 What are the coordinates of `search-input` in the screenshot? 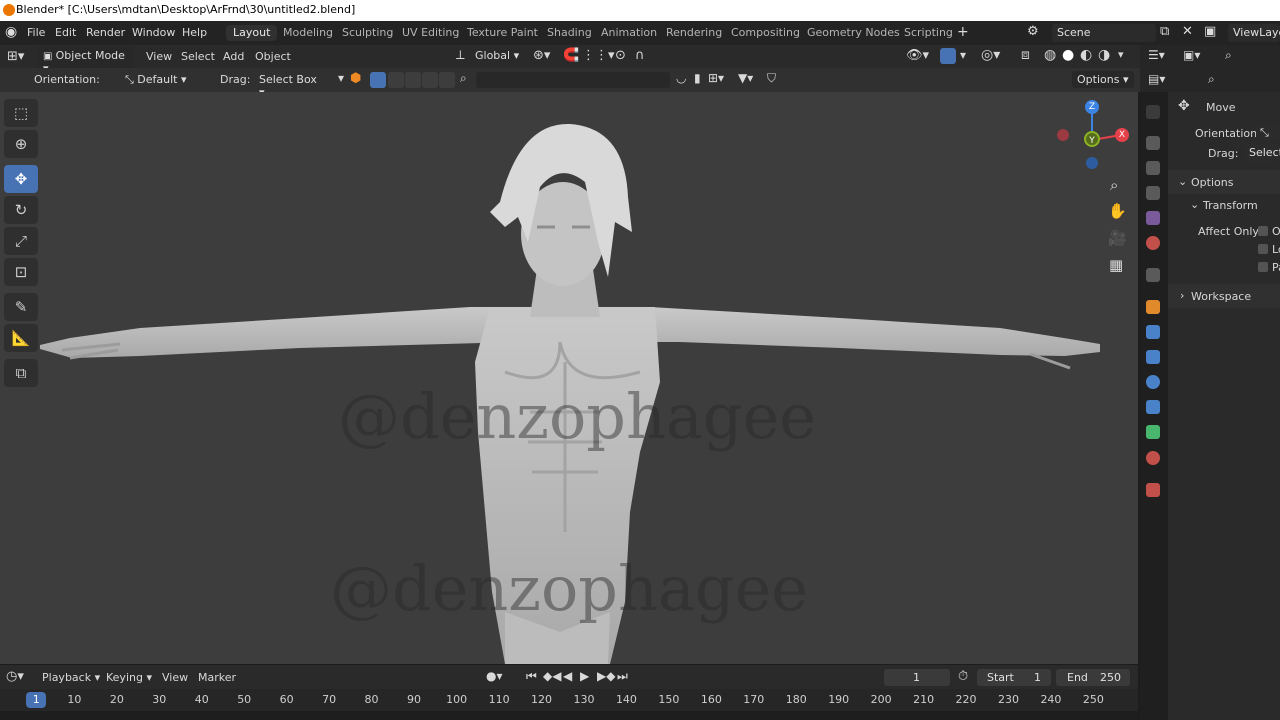 It's located at (573, 80).